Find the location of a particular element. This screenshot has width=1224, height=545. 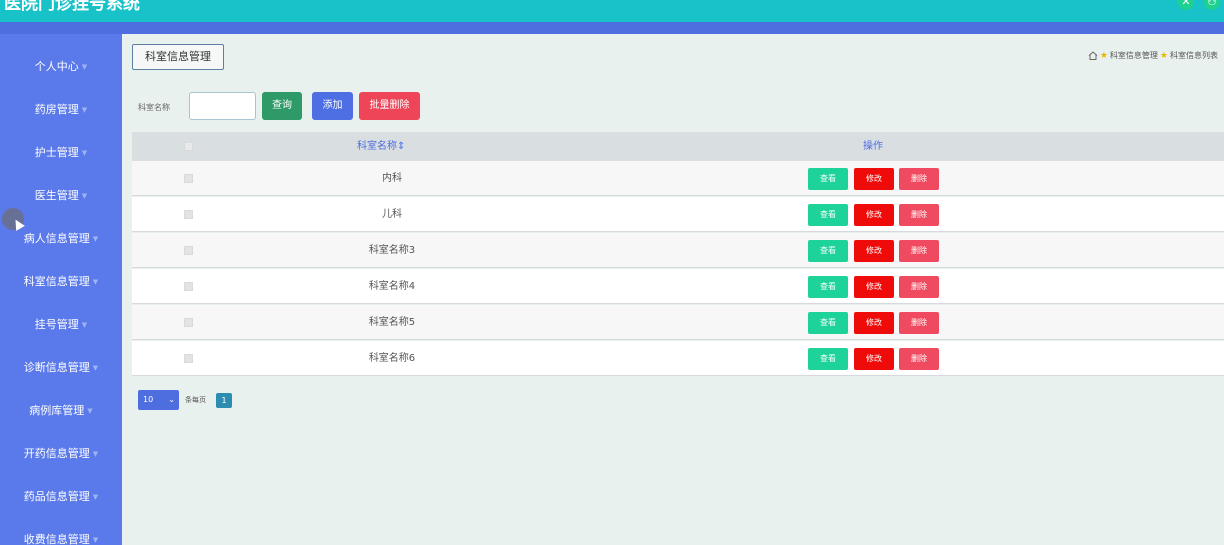

department-name-cell: 儿科 is located at coordinates (392, 214).